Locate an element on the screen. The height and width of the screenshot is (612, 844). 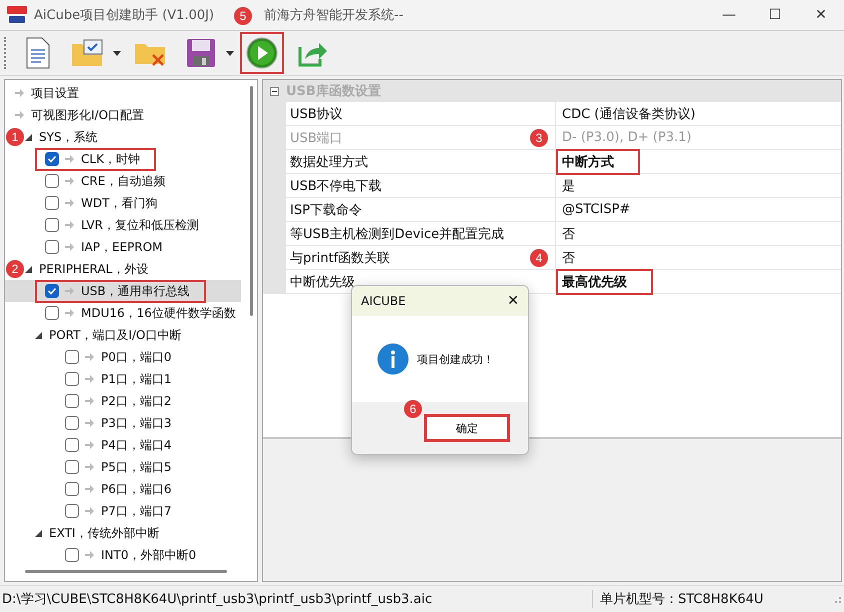
tree-group: PERIPHERAL，外设 is located at coordinates (93, 269).